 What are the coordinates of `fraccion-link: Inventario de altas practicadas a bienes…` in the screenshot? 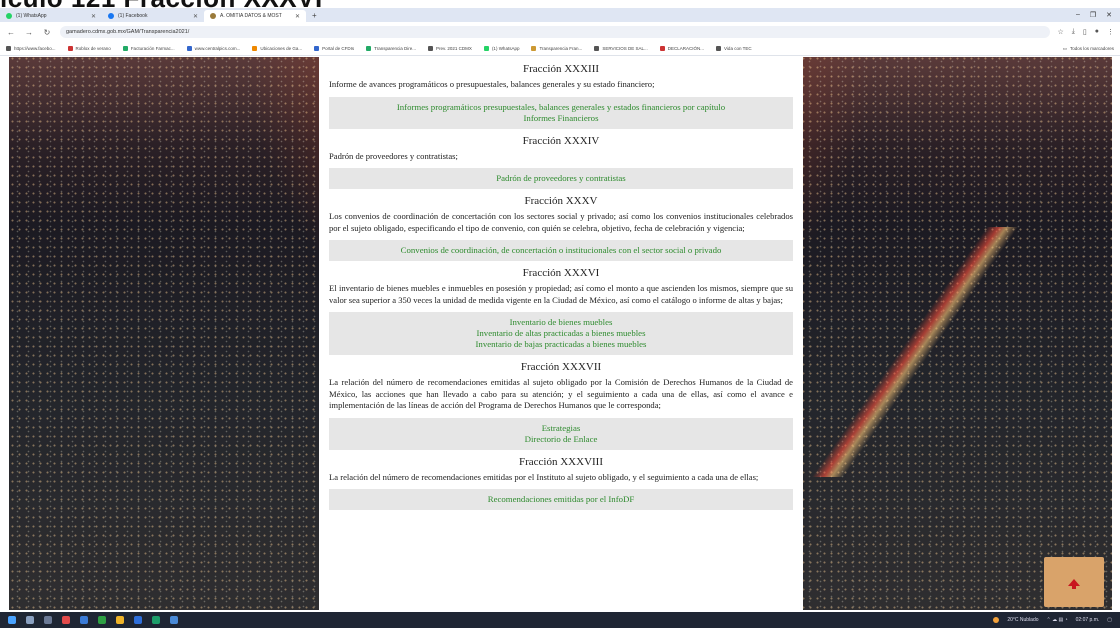 It's located at (561, 333).